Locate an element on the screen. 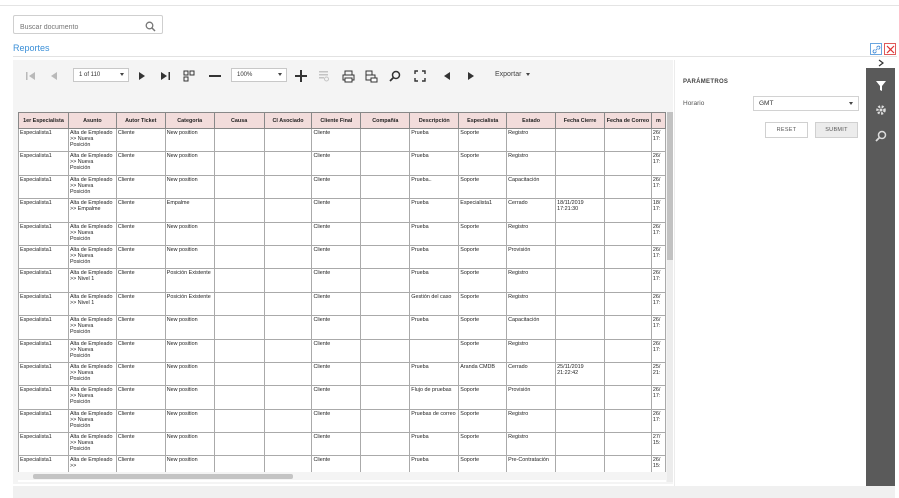 The width and height of the screenshot is (899, 498). column-header: 1er Especialista is located at coordinates (43, 120).